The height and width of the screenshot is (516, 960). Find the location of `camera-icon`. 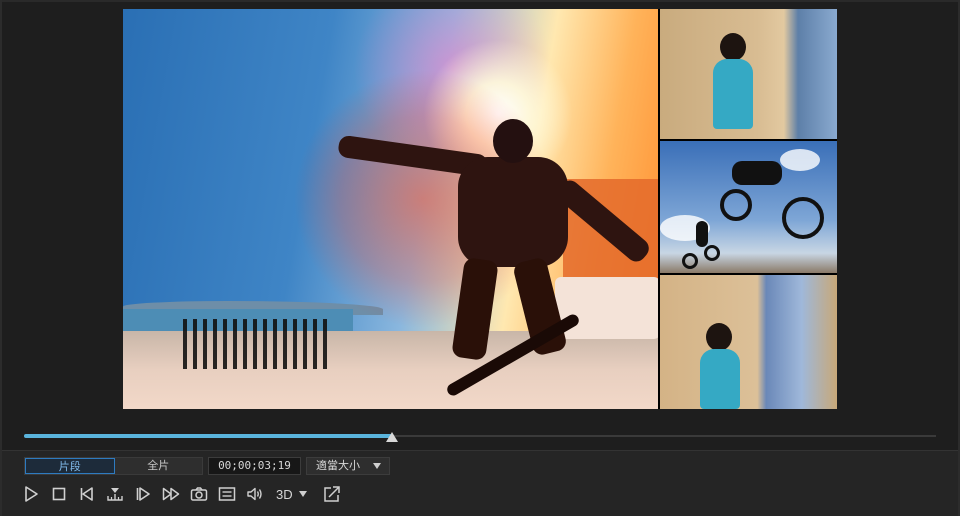

camera-icon is located at coordinates (199, 494).